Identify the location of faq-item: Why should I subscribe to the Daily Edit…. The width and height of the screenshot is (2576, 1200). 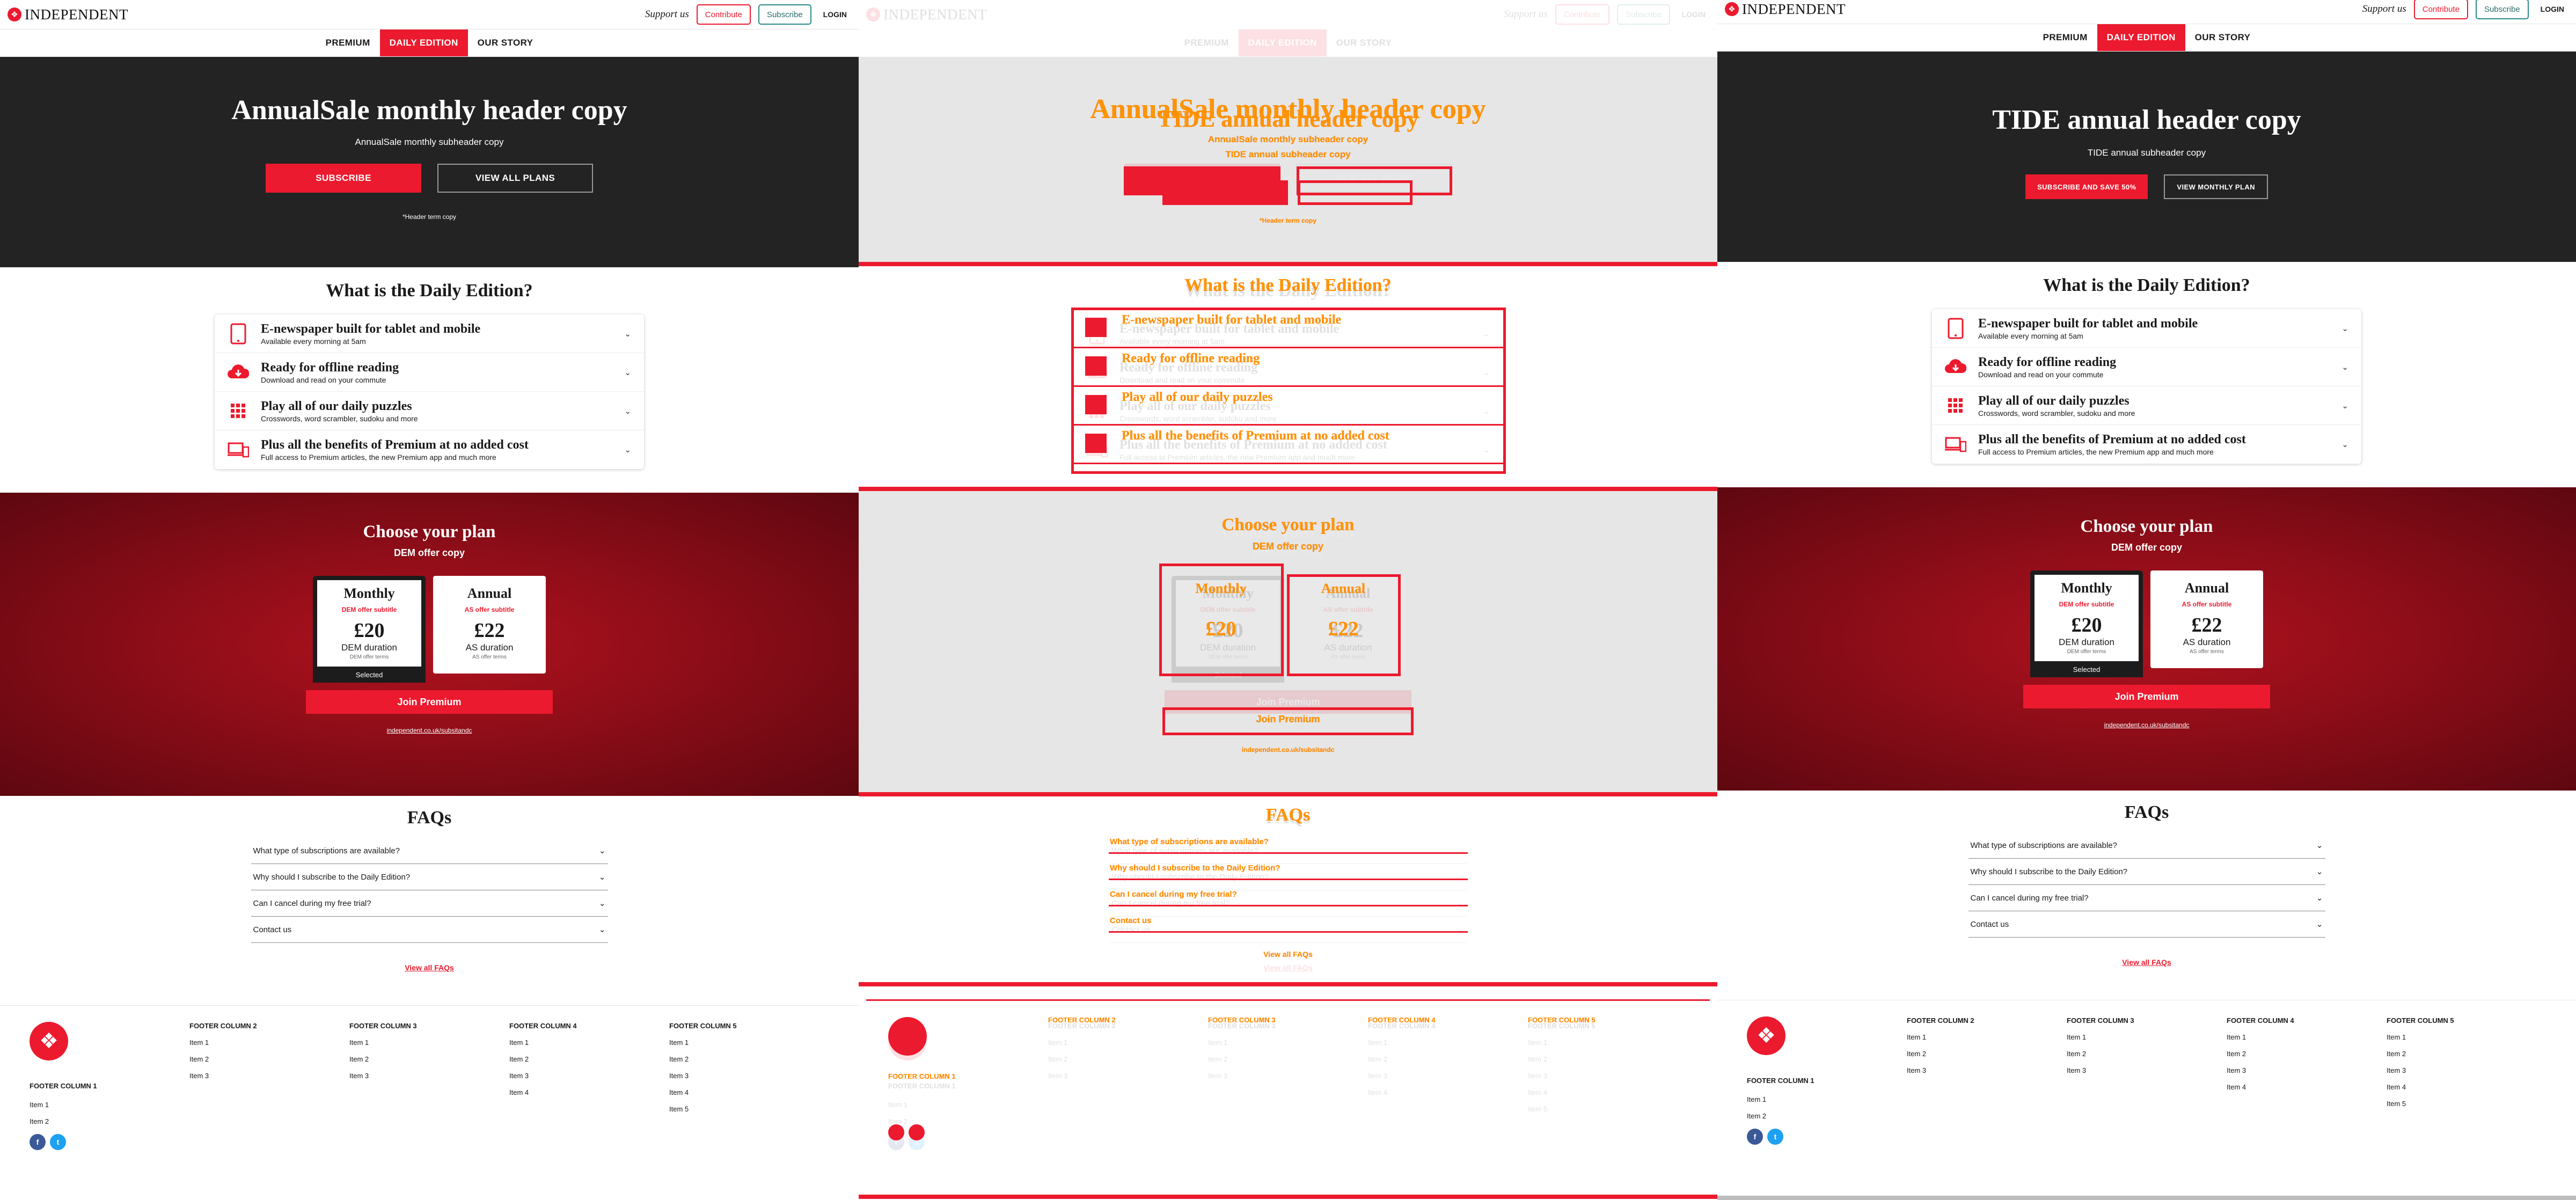
(429, 877).